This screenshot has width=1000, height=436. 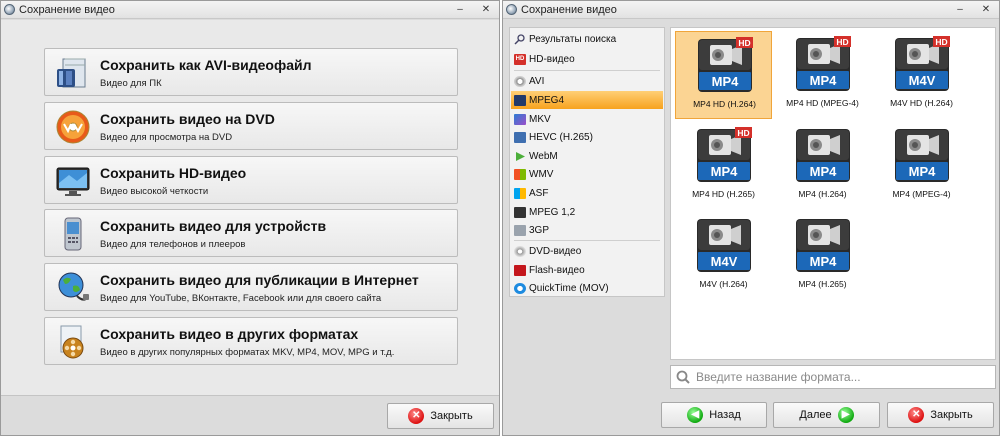 What do you see at coordinates (823, 155) in the screenshot?
I see `video-camera-icon: MP4` at bounding box center [823, 155].